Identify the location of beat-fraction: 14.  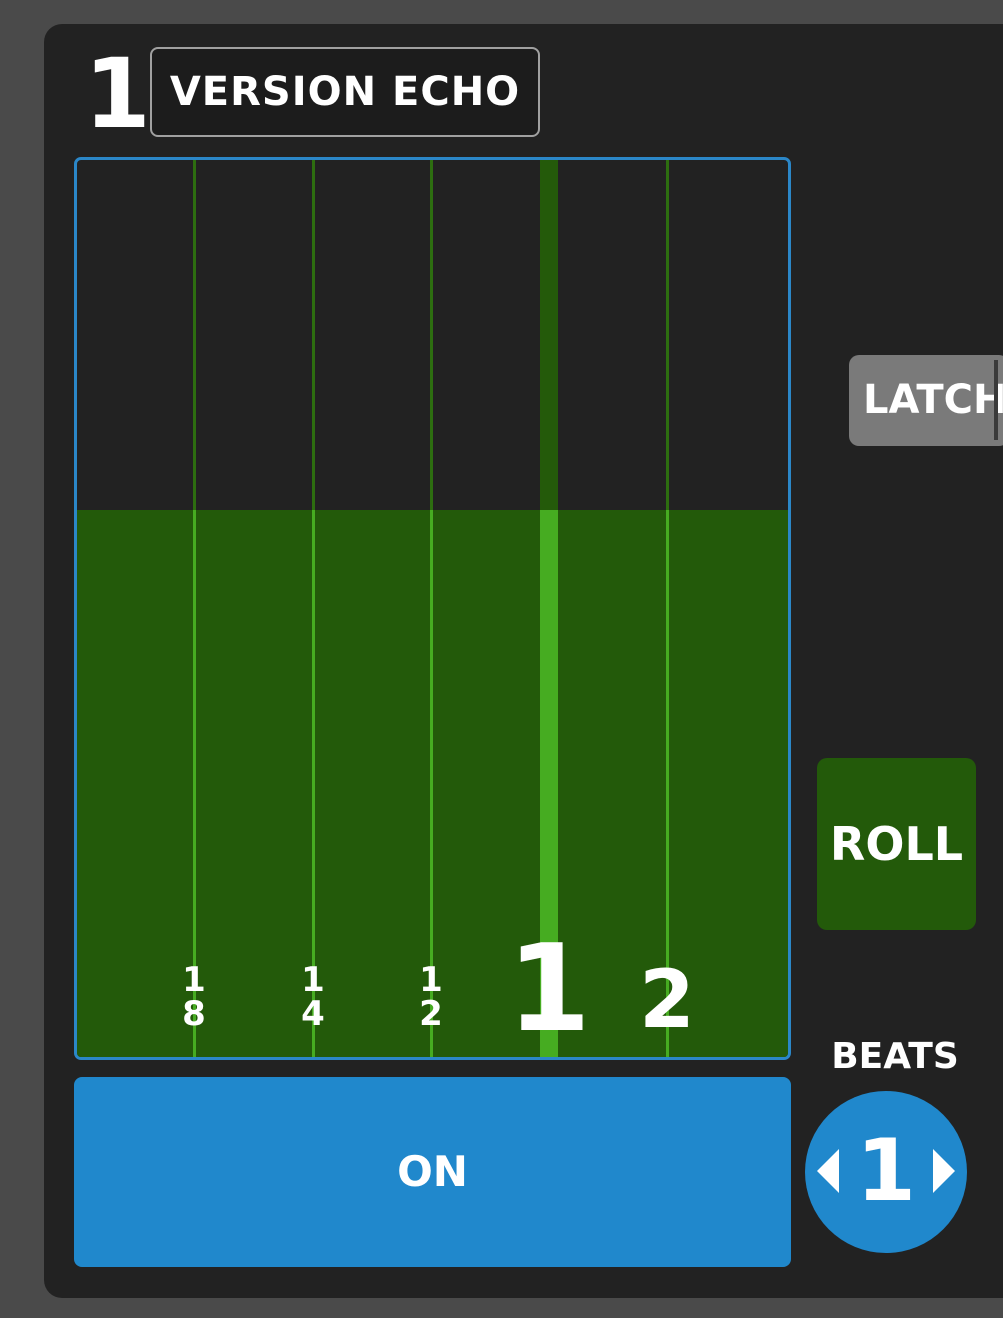
(313, 997).